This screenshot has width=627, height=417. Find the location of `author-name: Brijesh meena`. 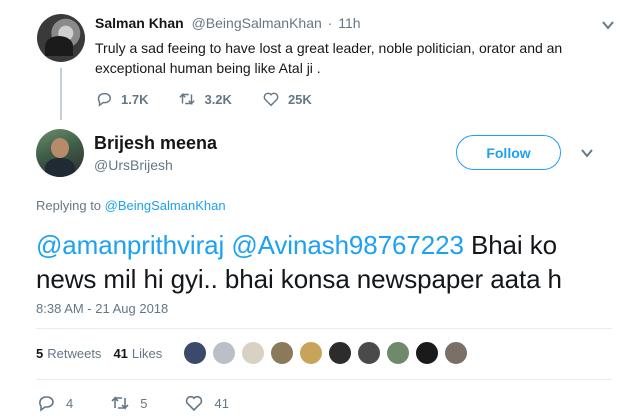

author-name: Brijesh meena is located at coordinates (155, 143).